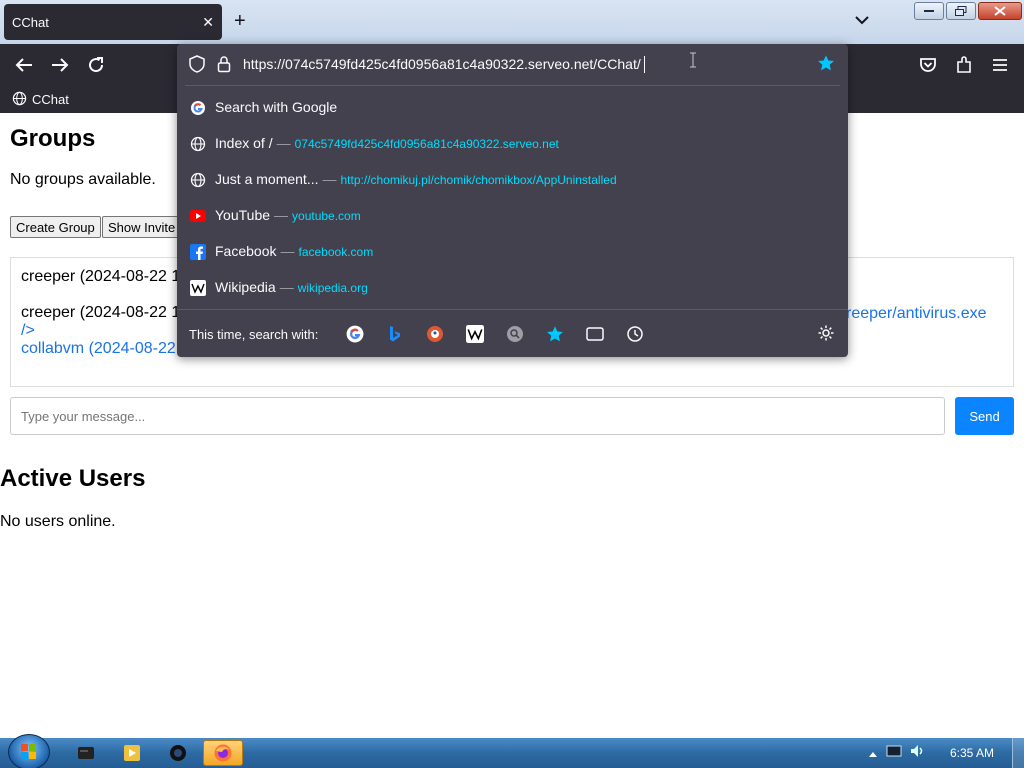  What do you see at coordinates (984, 416) in the screenshot?
I see `send-button: Send` at bounding box center [984, 416].